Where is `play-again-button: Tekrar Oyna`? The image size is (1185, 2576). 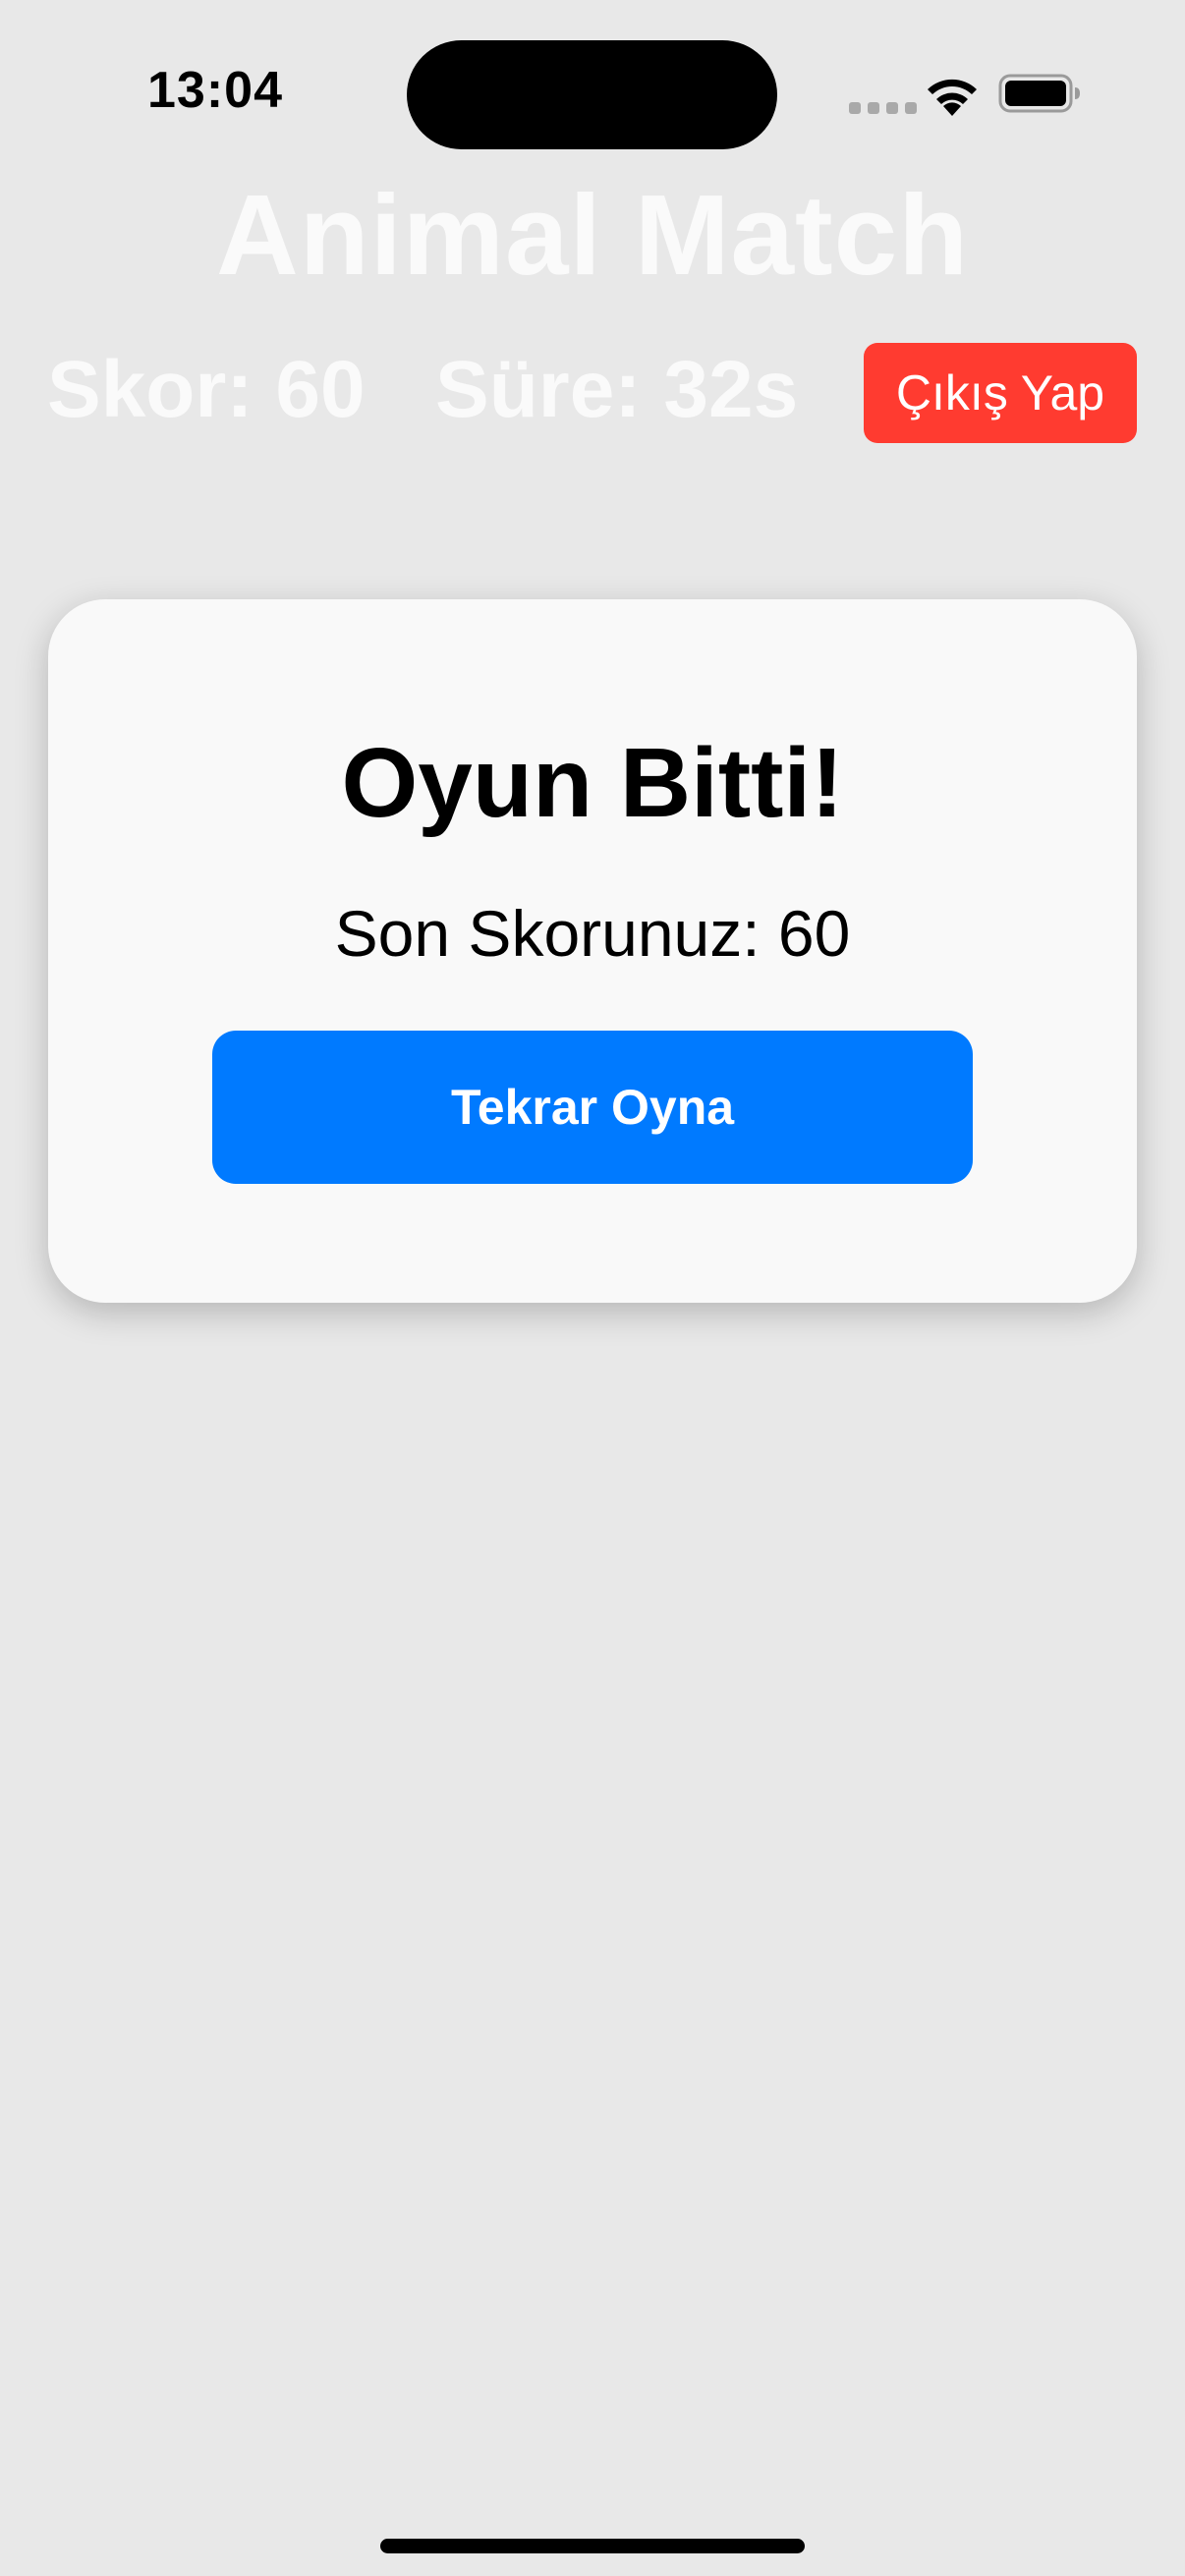
play-again-button: Tekrar Oyna is located at coordinates (592, 1107).